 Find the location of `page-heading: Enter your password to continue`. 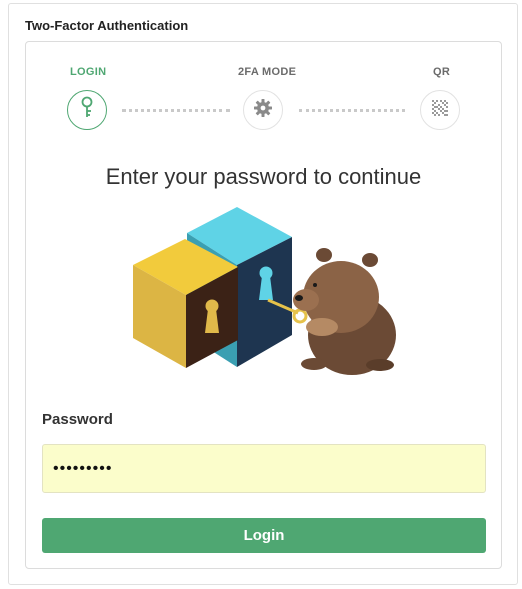

page-heading: Enter your password to continue is located at coordinates (263, 176).